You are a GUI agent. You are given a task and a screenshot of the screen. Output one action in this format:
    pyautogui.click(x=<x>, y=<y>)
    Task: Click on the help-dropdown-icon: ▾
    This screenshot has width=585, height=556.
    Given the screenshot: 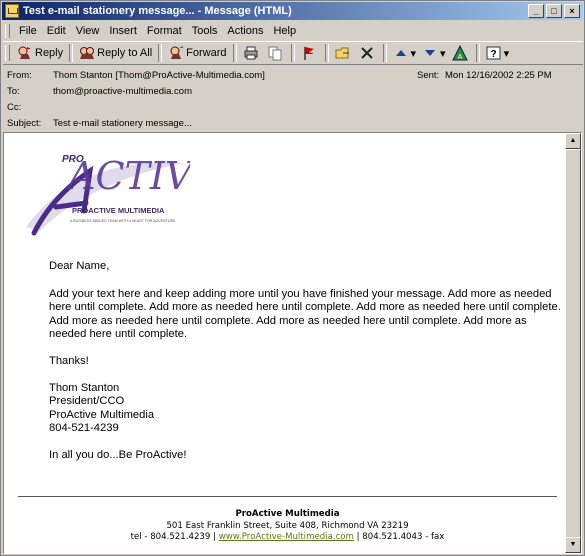 What is the action you would take?
    pyautogui.click(x=507, y=53)
    